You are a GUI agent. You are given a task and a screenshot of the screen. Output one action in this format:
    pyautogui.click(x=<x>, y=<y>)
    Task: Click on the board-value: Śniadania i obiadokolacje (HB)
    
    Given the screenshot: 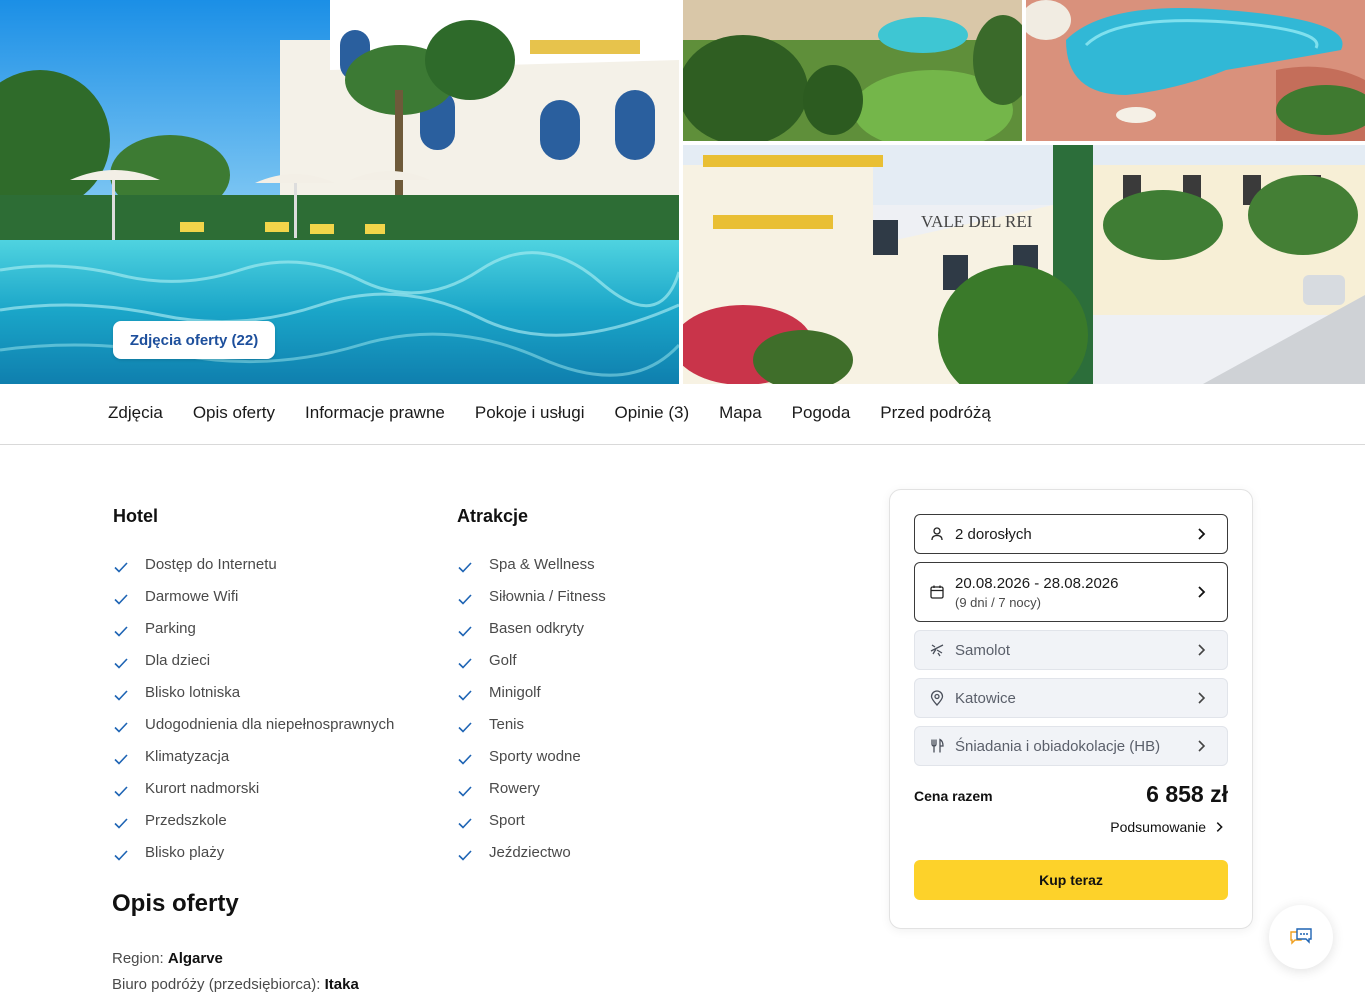 What is the action you would take?
    pyautogui.click(x=1058, y=746)
    